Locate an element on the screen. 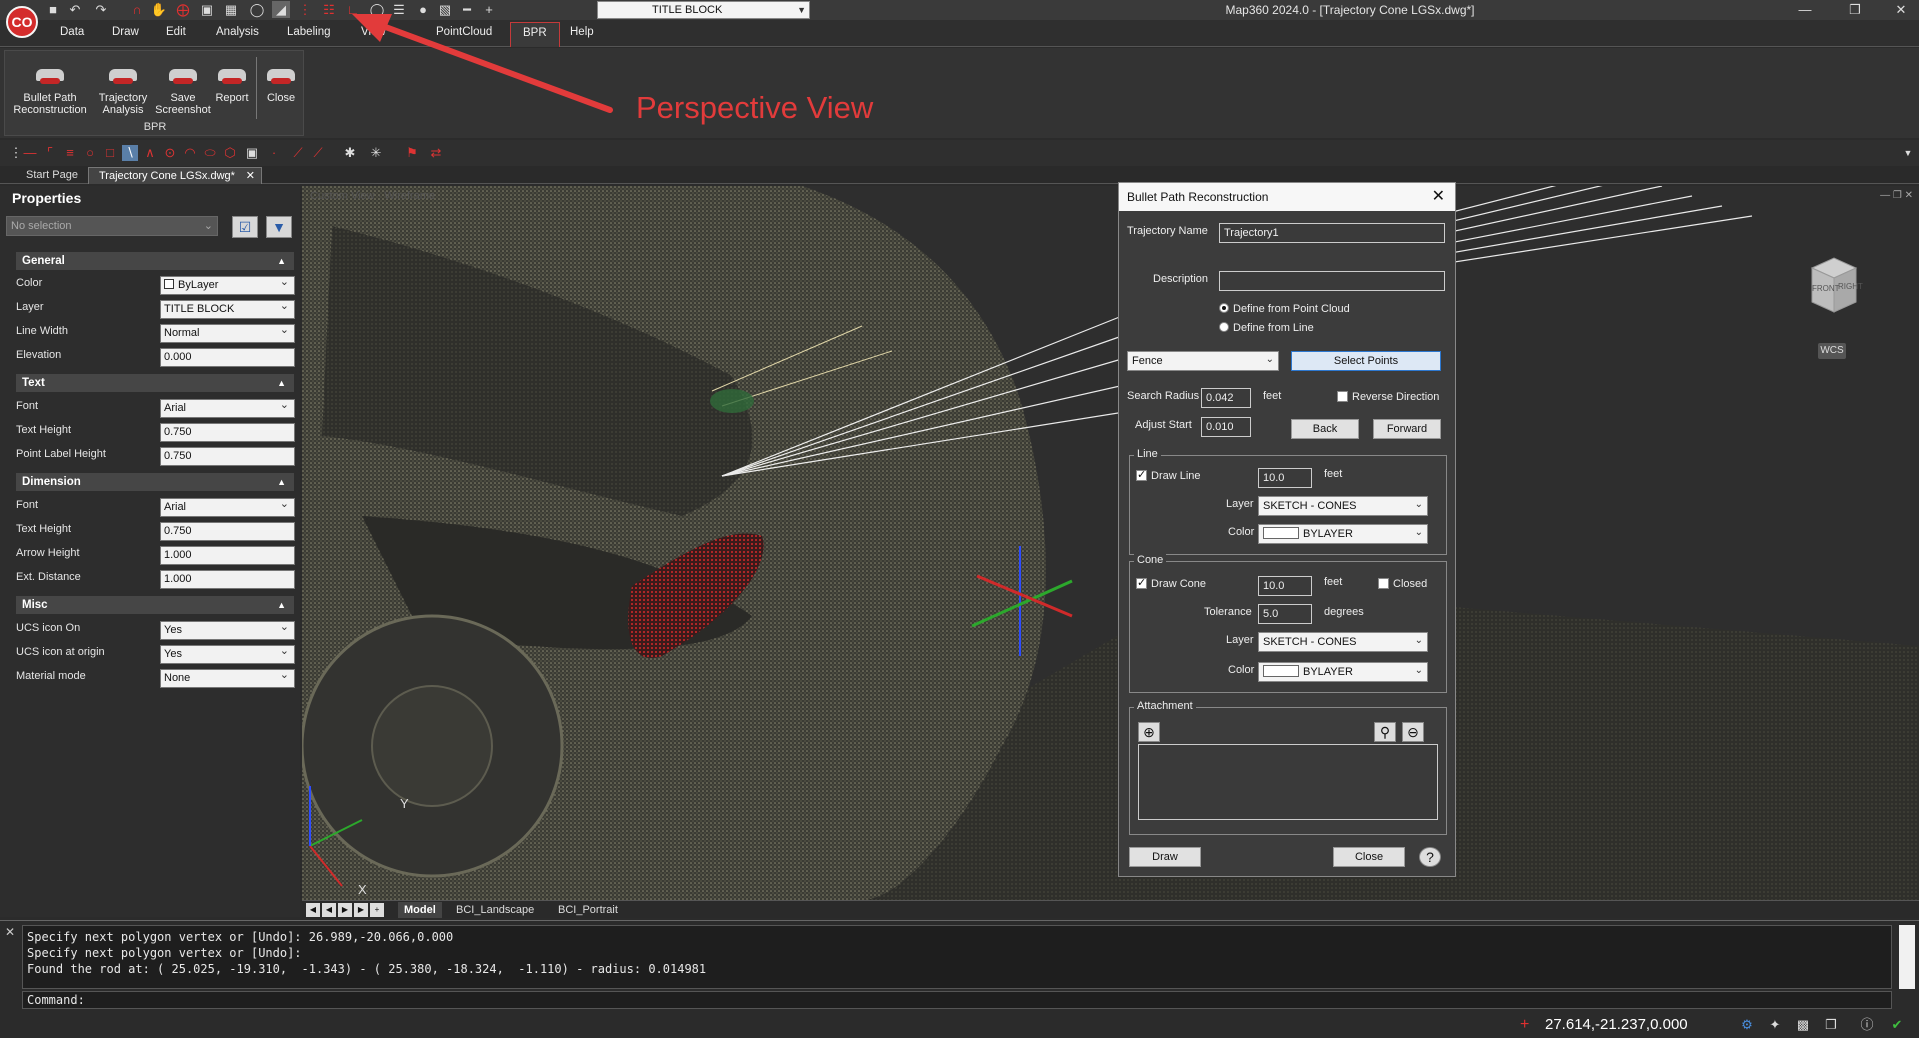 The width and height of the screenshot is (1919, 1038). polygon-tool-icon: ⬡ is located at coordinates (230, 153).